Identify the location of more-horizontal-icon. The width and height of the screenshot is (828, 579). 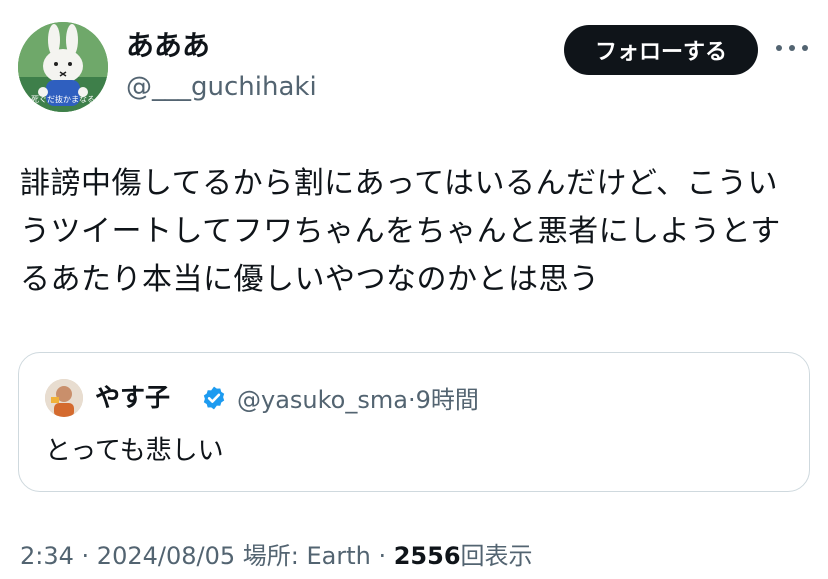
(792, 48).